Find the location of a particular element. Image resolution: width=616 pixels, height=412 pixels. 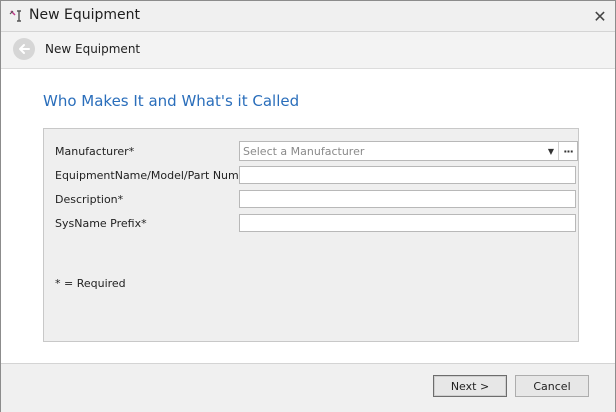

equipment-wizard-icon is located at coordinates (16, 16).